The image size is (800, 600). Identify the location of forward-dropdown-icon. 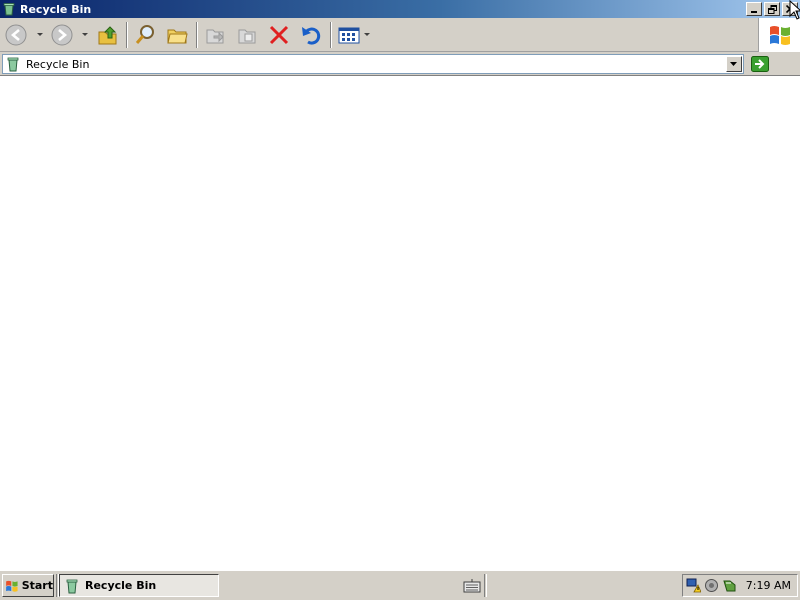
(85, 34).